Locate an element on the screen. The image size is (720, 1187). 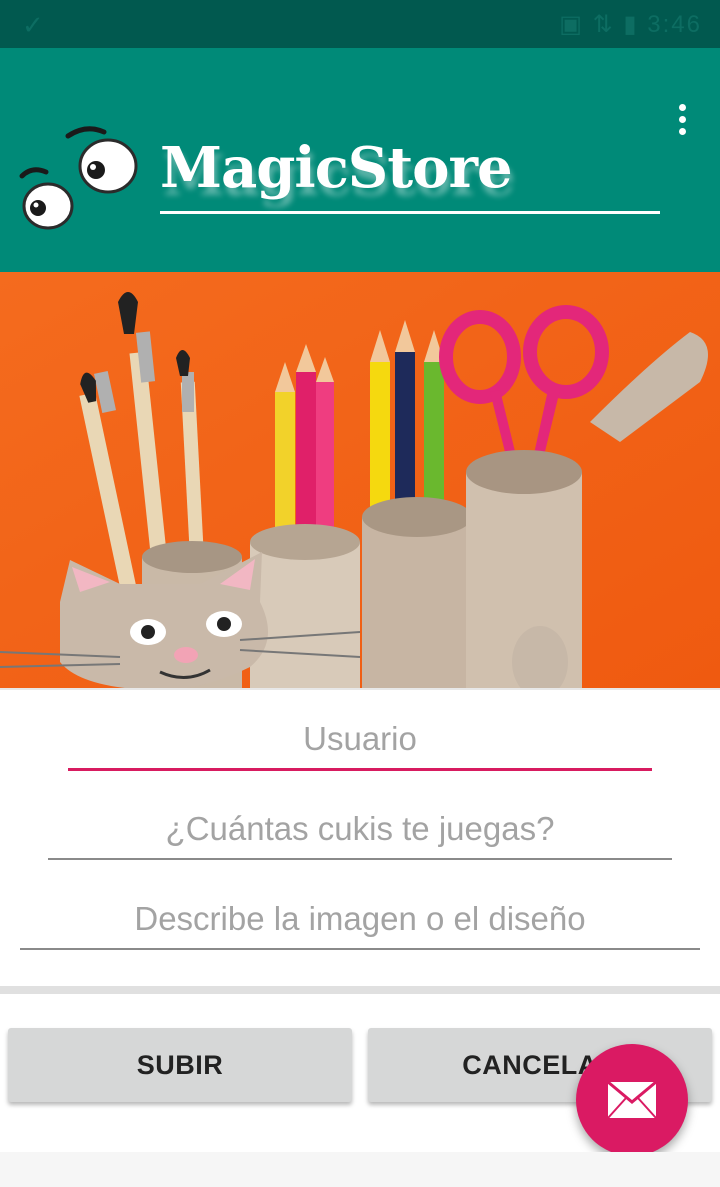
username-input: Usuario is located at coordinates (360, 745).